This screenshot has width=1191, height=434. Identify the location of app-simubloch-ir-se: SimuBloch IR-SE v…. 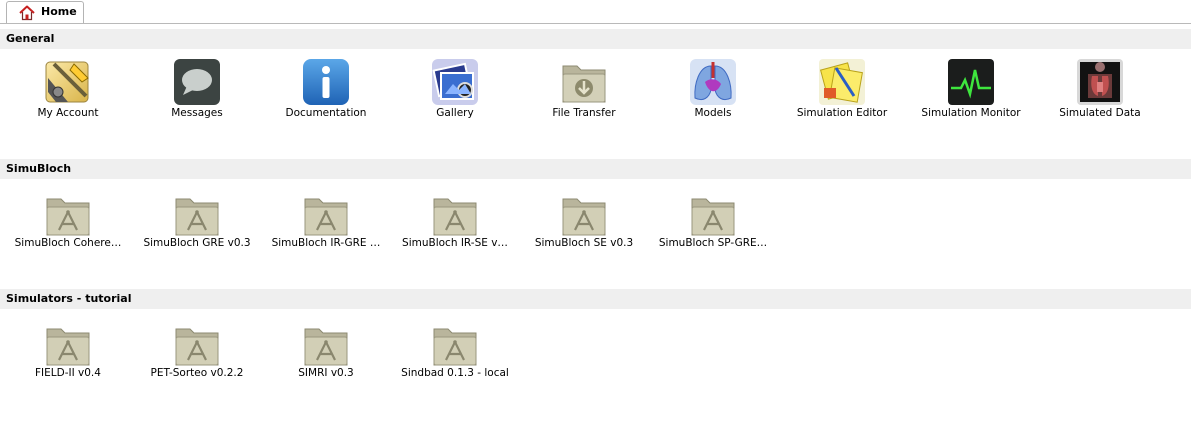
(455, 222).